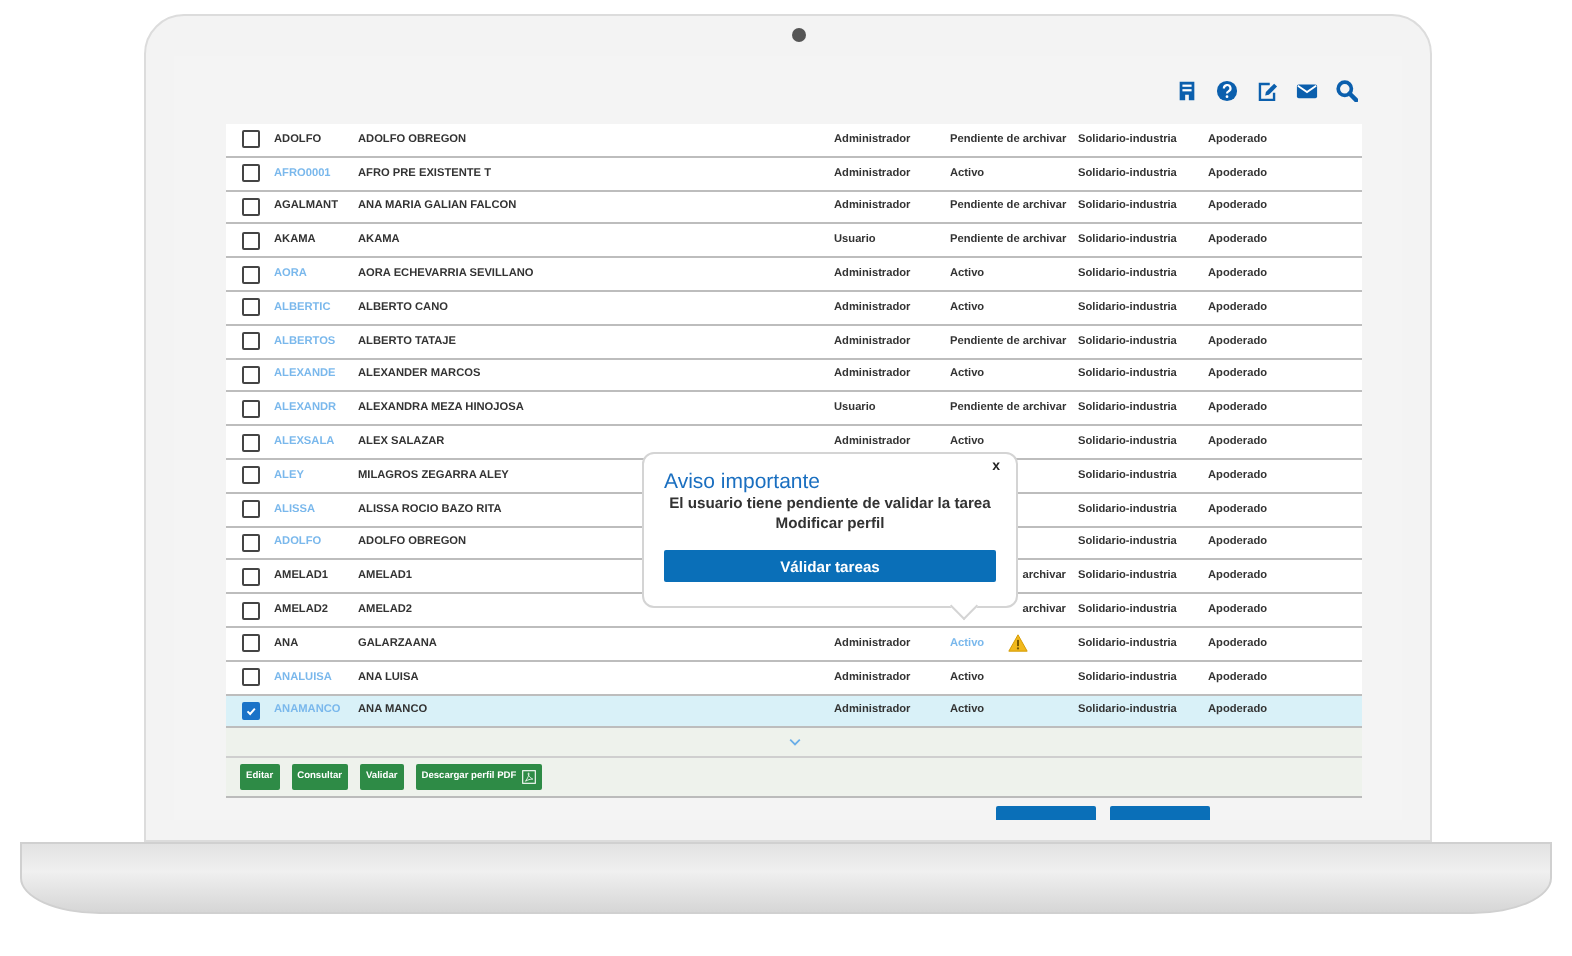 The width and height of the screenshot is (1572, 956). Describe the element at coordinates (1307, 90) in the screenshot. I see `mail-icon` at that location.